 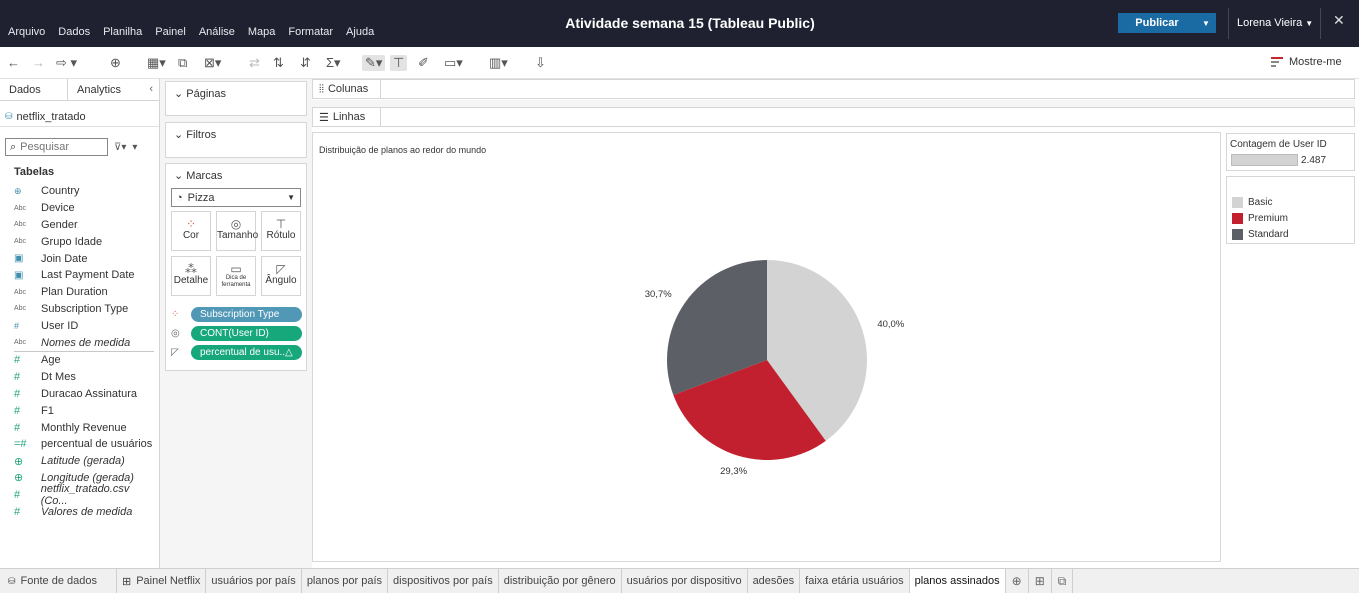 What do you see at coordinates (59, 225) in the screenshot?
I see `field-name: Gender` at bounding box center [59, 225].